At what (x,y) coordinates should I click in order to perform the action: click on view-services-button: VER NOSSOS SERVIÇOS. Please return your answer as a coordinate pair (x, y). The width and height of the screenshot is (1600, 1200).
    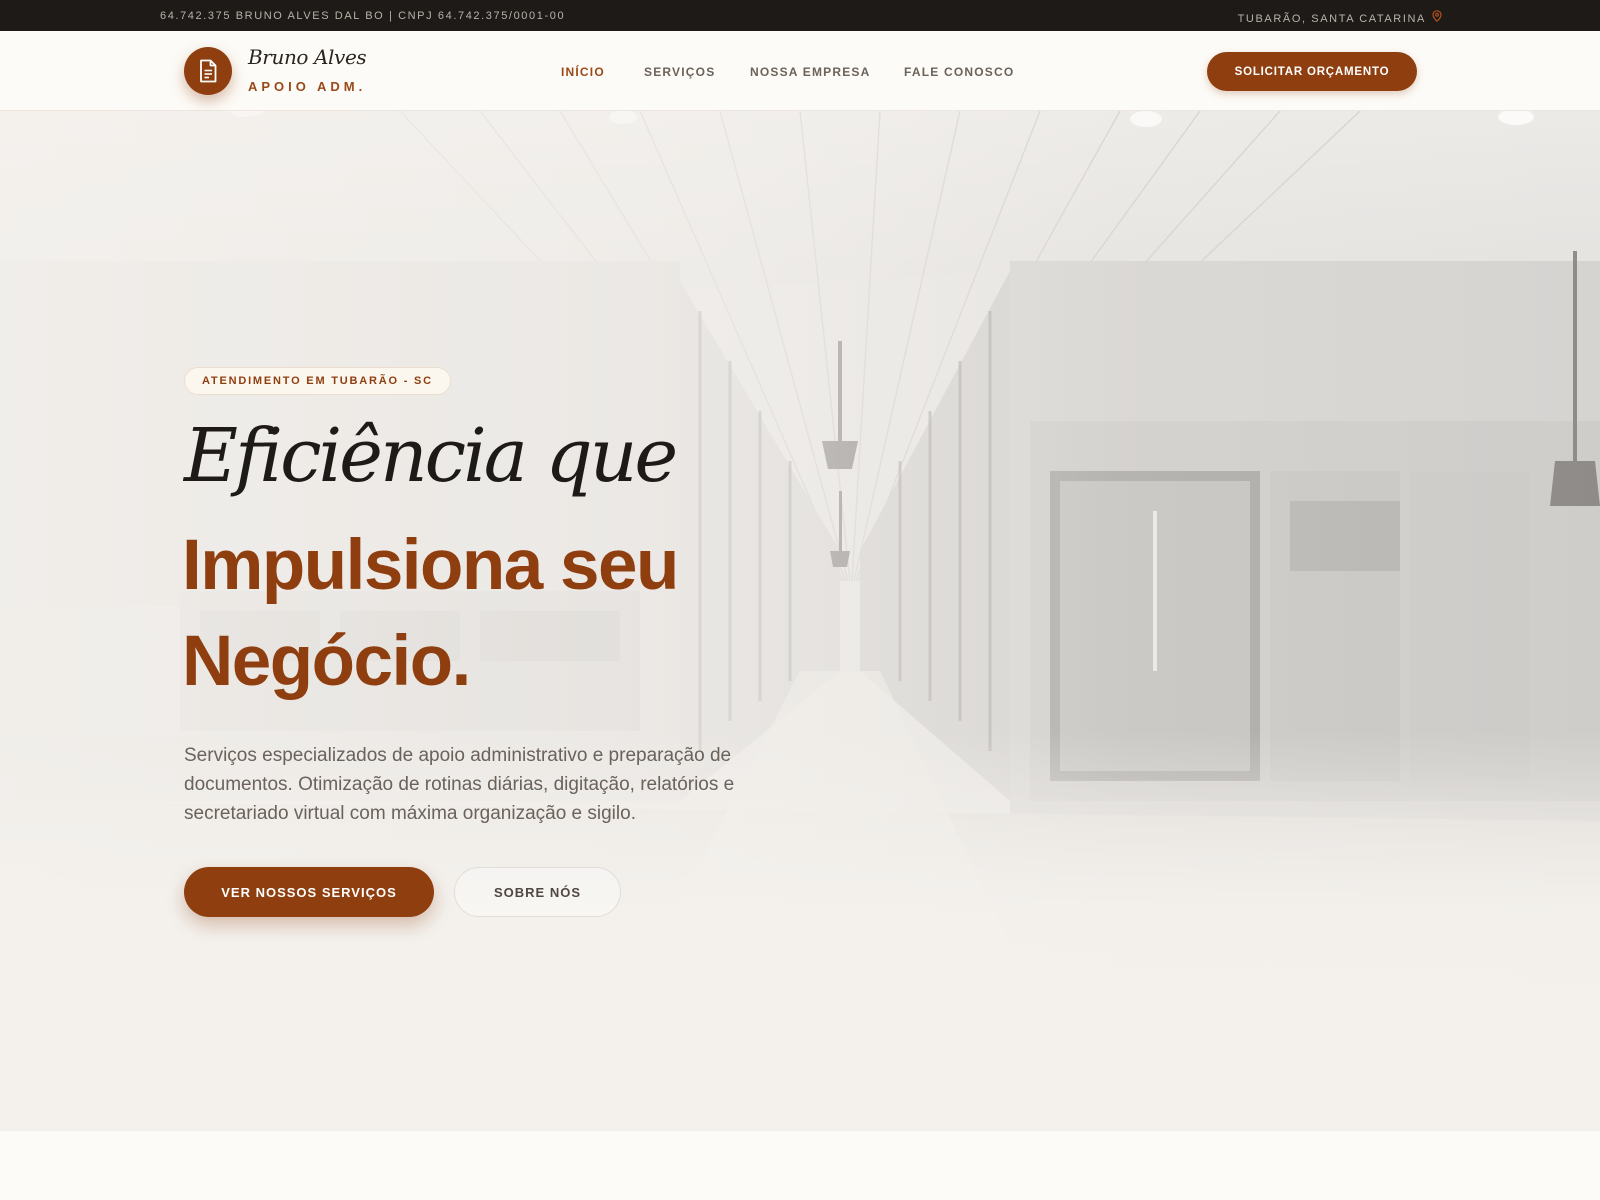
    Looking at the image, I should click on (309, 892).